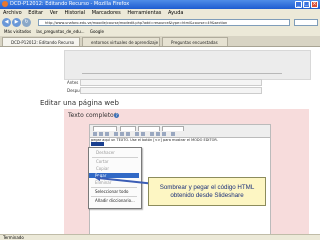 Image resolution: width=320 pixels, height=241 pixels. What do you see at coordinates (12, 13) in the screenshot?
I see `menu-archivo: Archivo` at bounding box center [12, 13].